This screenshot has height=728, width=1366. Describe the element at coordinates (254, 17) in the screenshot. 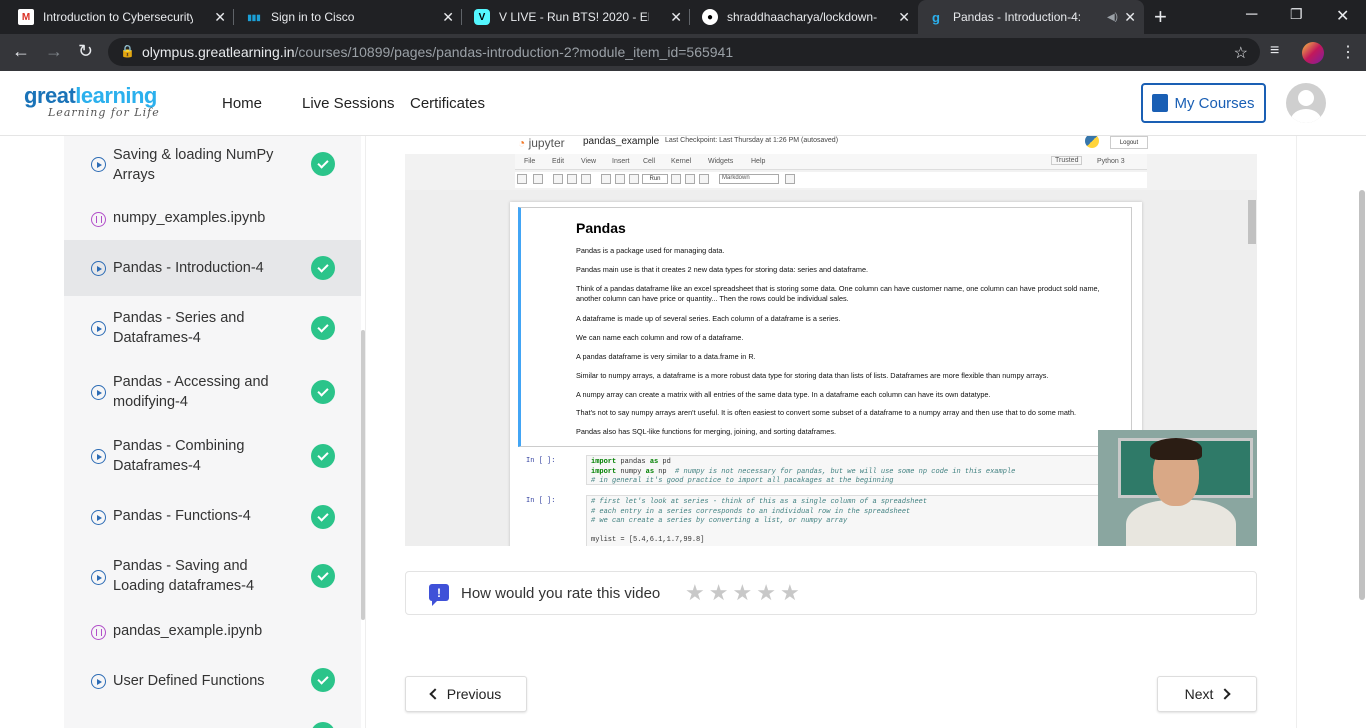

I see `cisco-icon: ▮▮▮` at that location.